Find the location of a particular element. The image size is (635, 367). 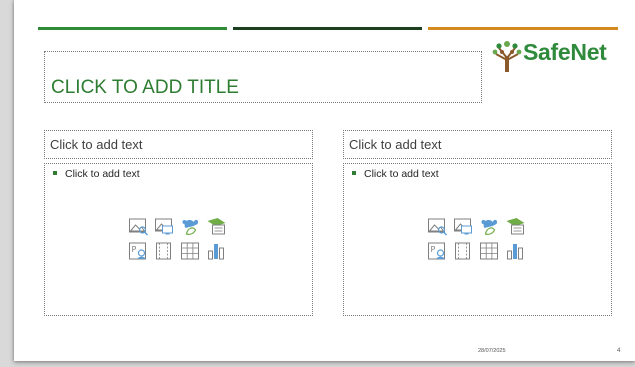

footer-date: 28/07/2025 is located at coordinates (492, 351).